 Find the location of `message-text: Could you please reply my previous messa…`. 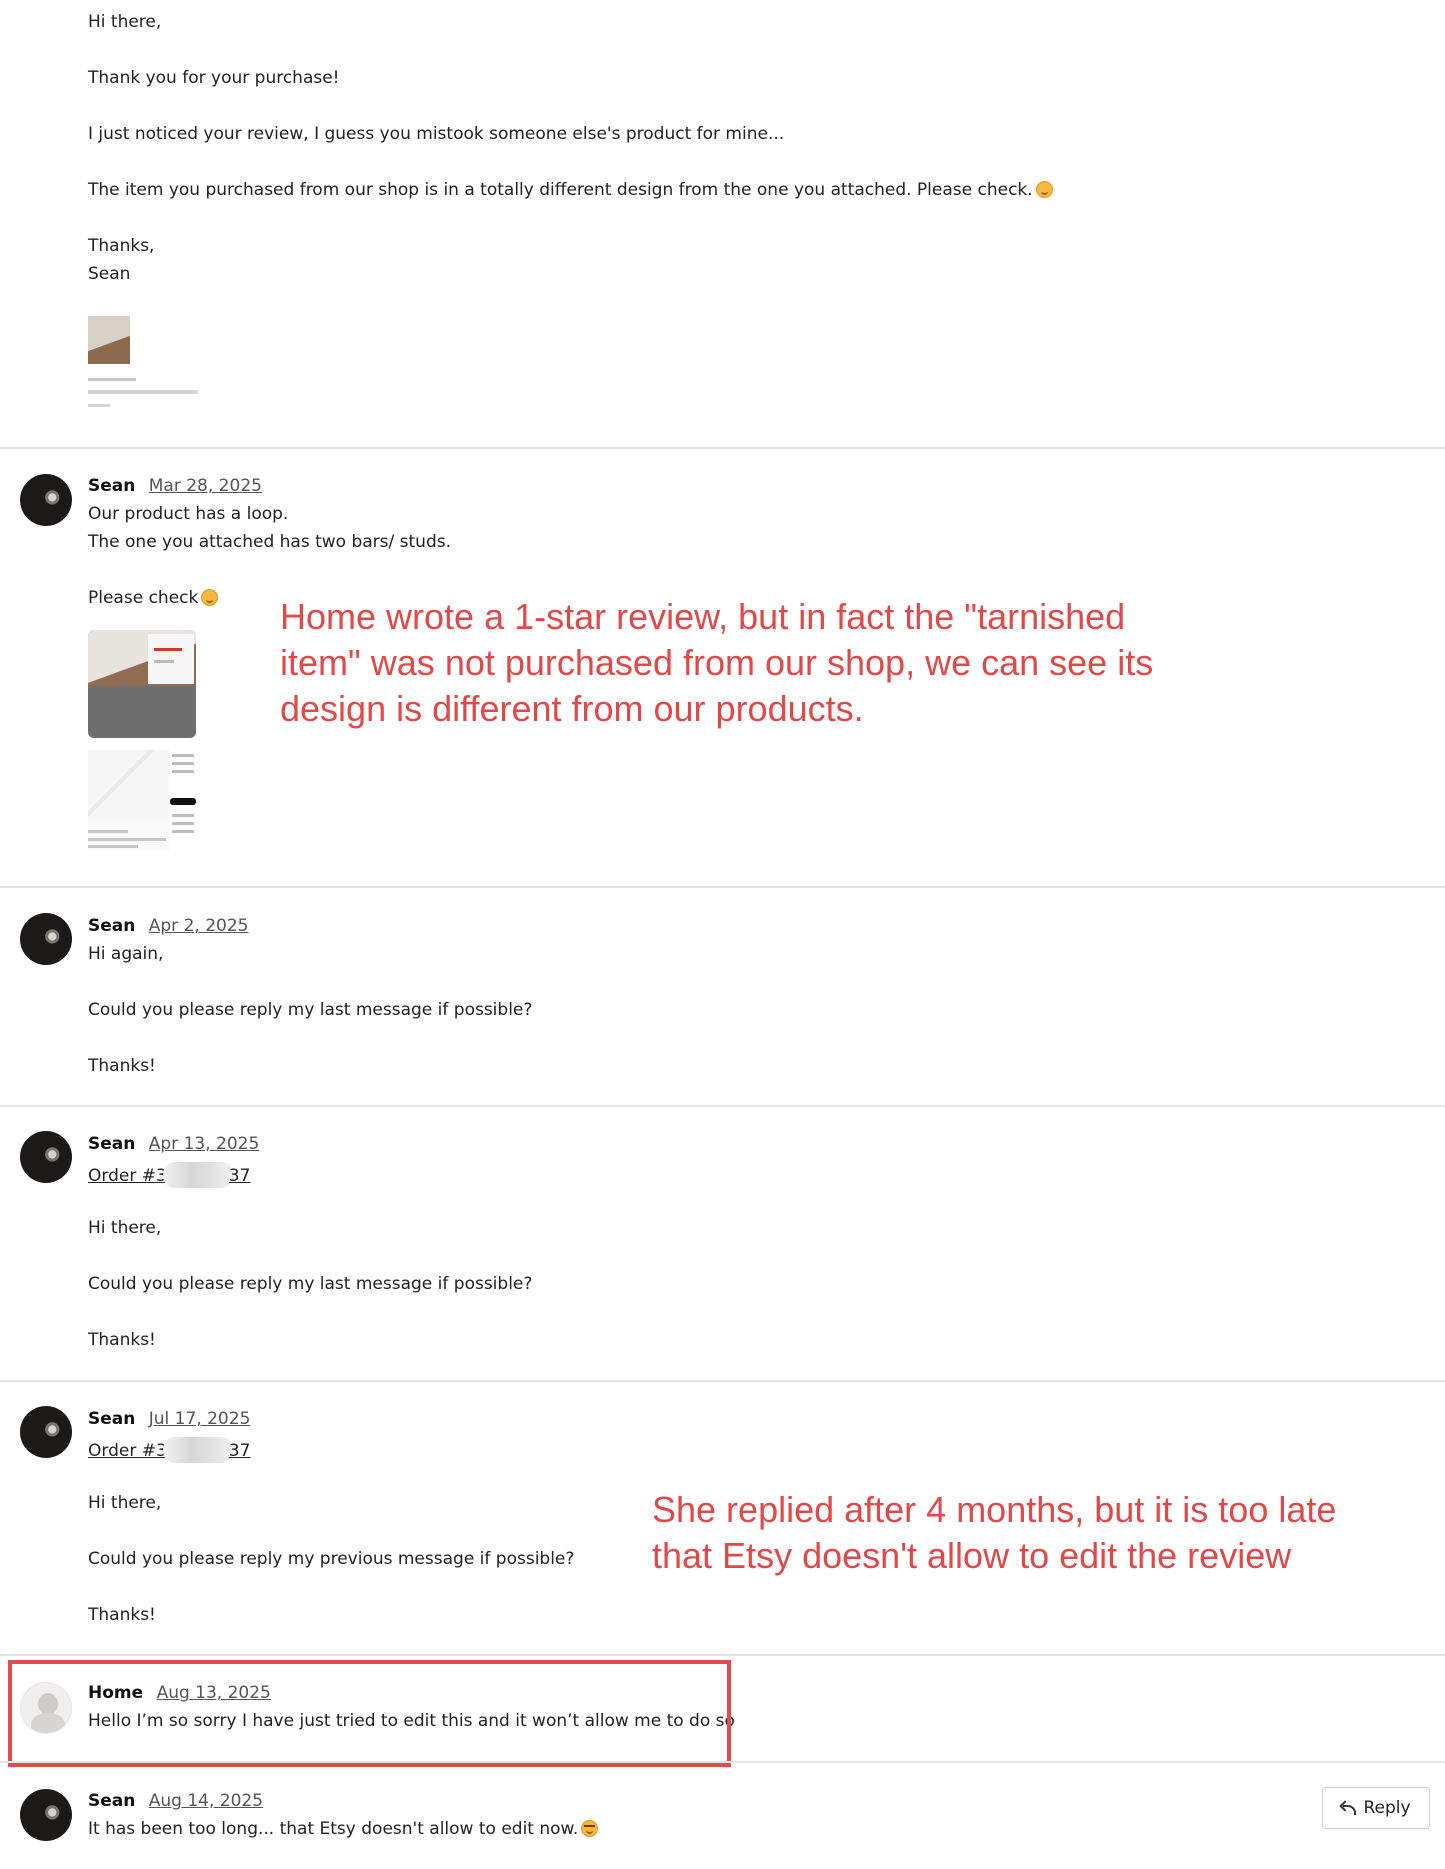

message-text: Could you please reply my previous messa… is located at coordinates (331, 1559).